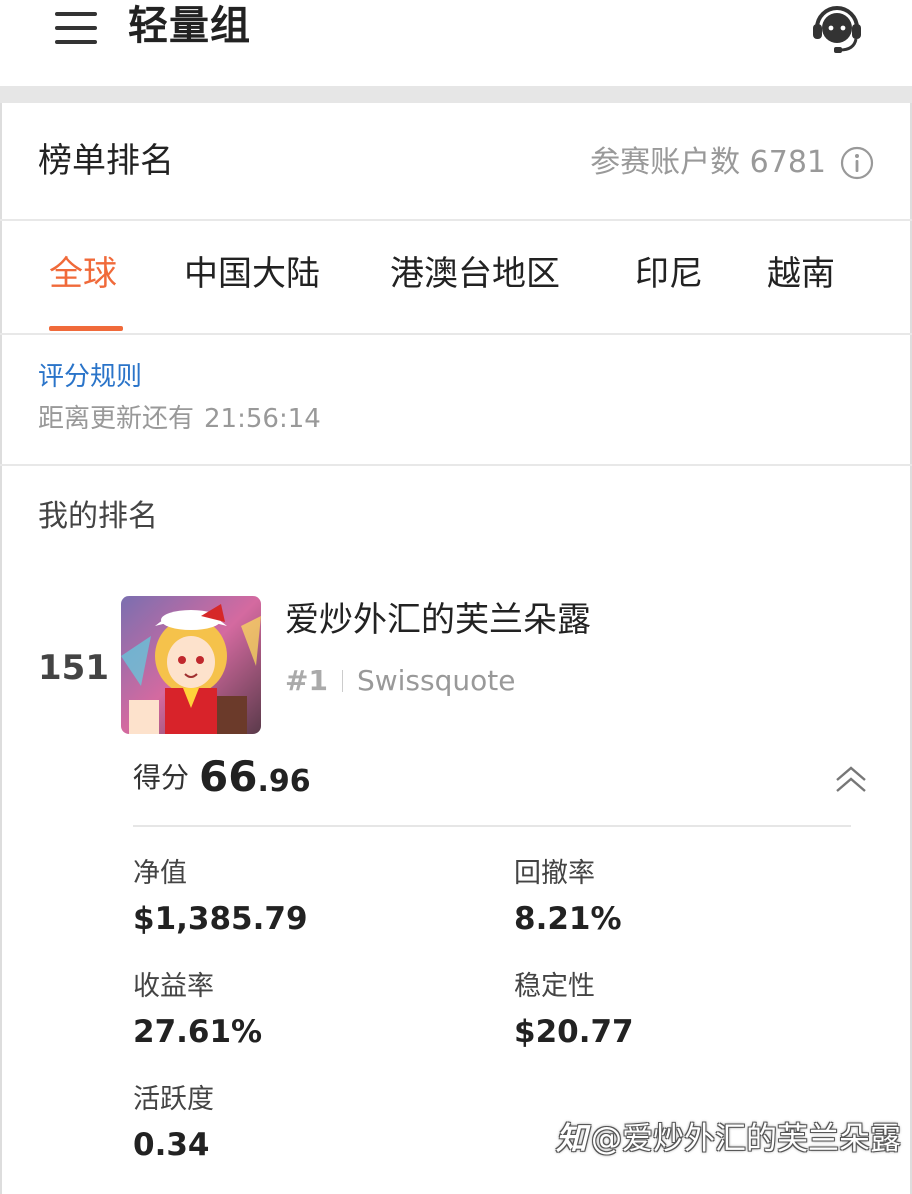  Describe the element at coordinates (160, 873) in the screenshot. I see `stat-label: 净值` at that location.